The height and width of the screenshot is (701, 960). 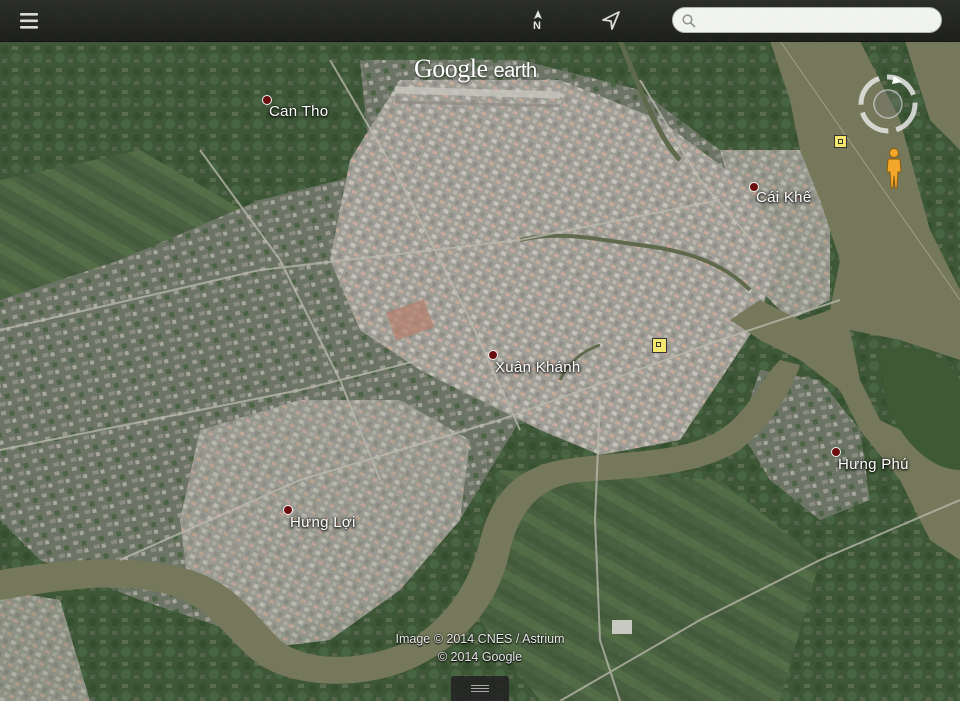 I want to click on place-label: Hưng Phú, so click(x=873, y=464).